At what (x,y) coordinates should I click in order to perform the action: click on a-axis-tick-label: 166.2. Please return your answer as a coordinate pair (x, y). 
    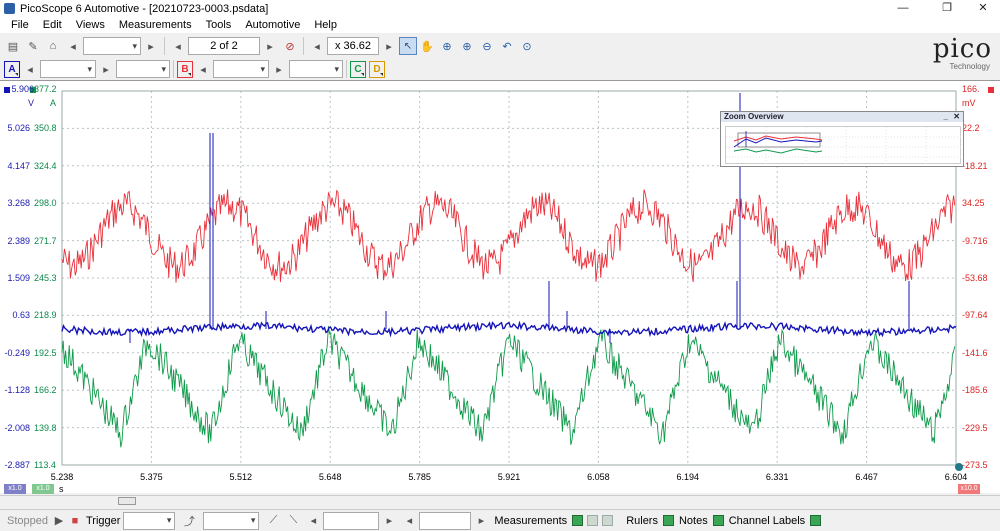
    Looking at the image, I should click on (45, 390).